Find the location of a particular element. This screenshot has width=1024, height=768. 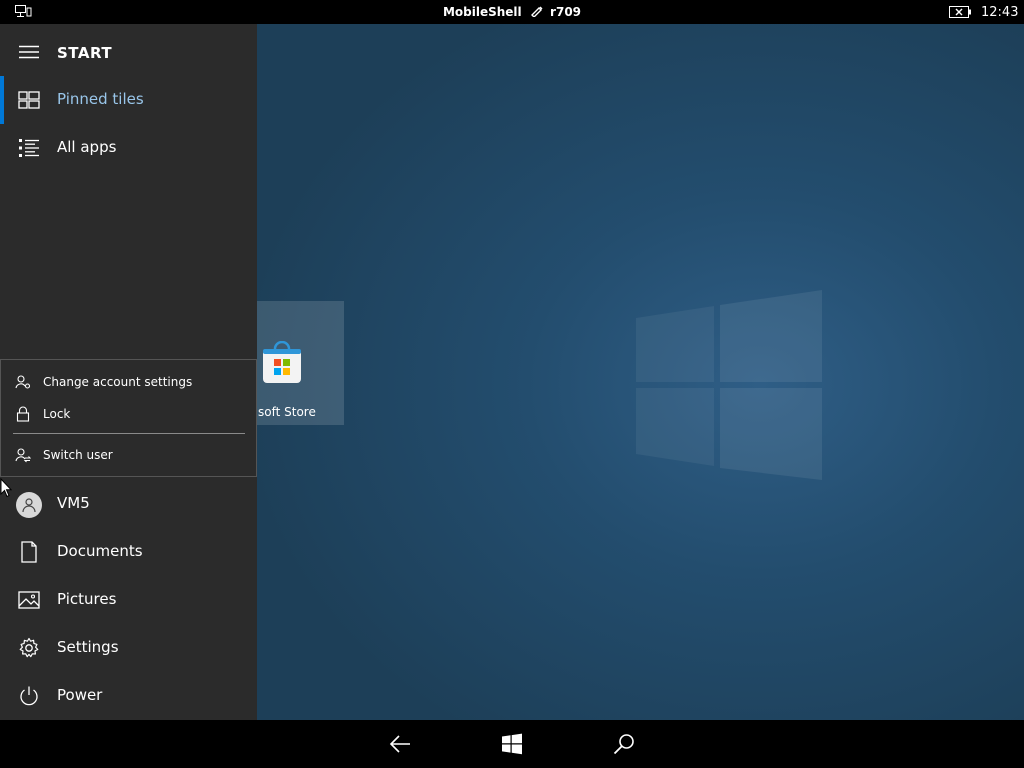

nav-label: Settings is located at coordinates (88, 647).